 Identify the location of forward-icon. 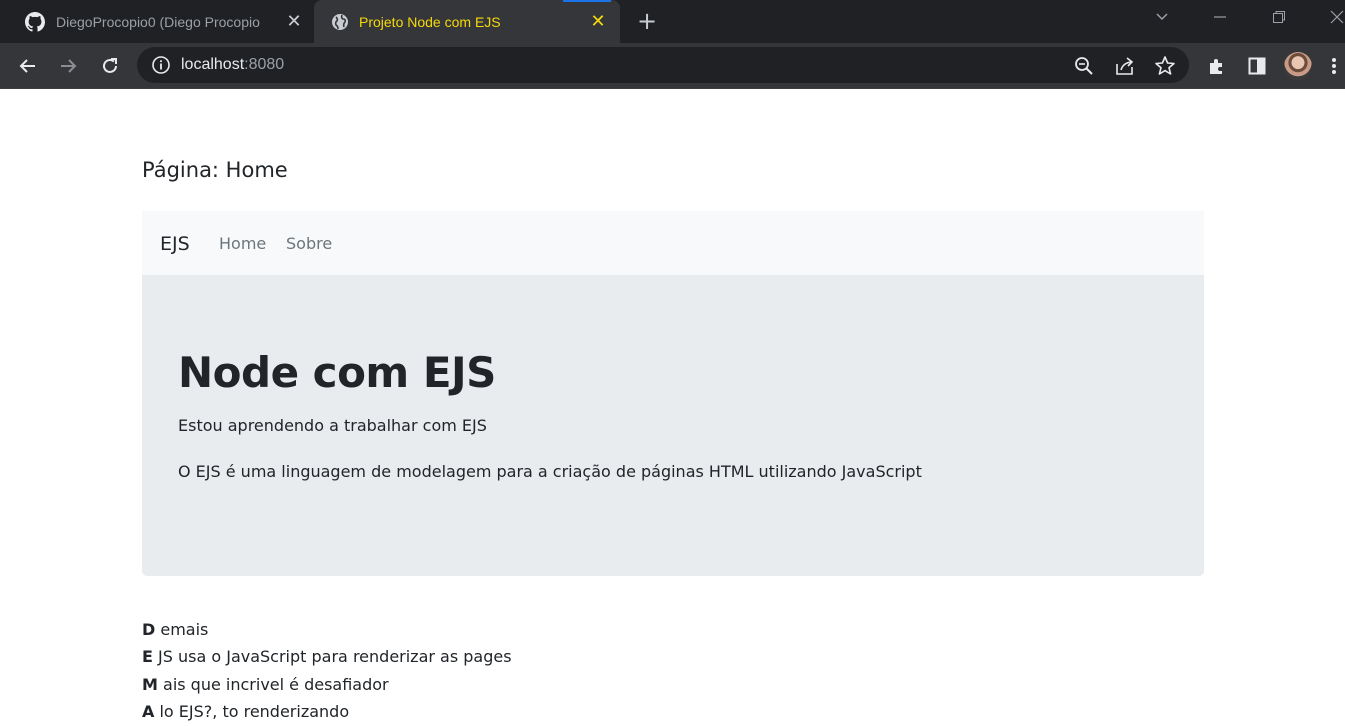
(68, 66).